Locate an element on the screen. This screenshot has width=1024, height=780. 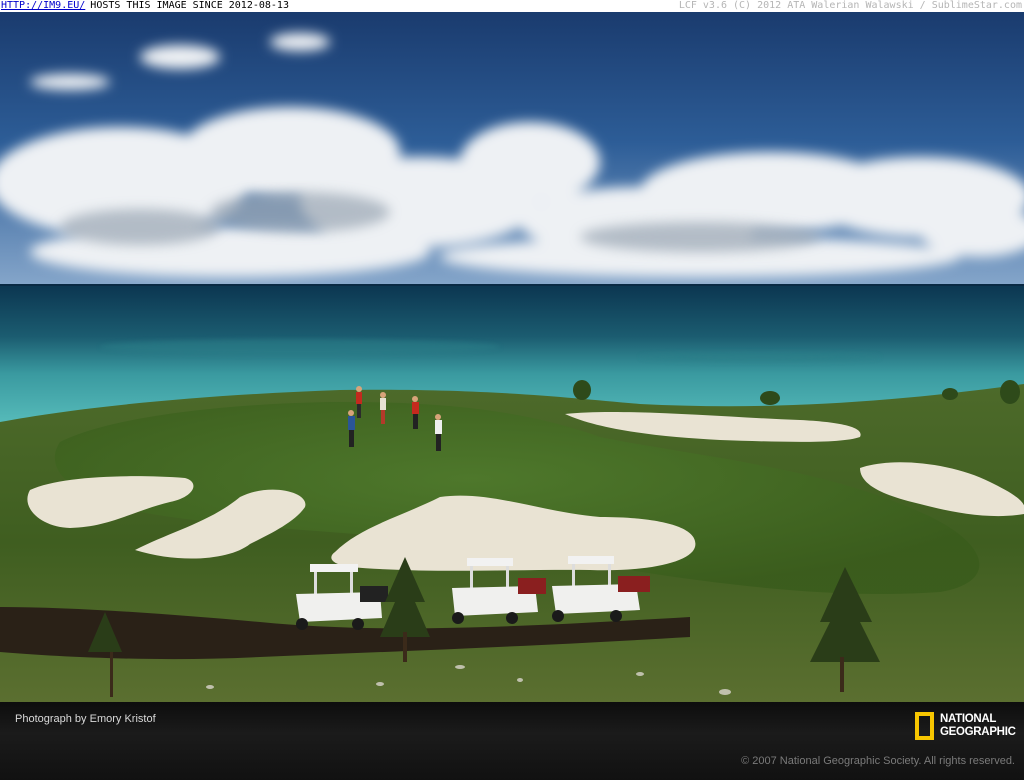
host-link: HTTP://IM9.EU/ is located at coordinates (43, 5).